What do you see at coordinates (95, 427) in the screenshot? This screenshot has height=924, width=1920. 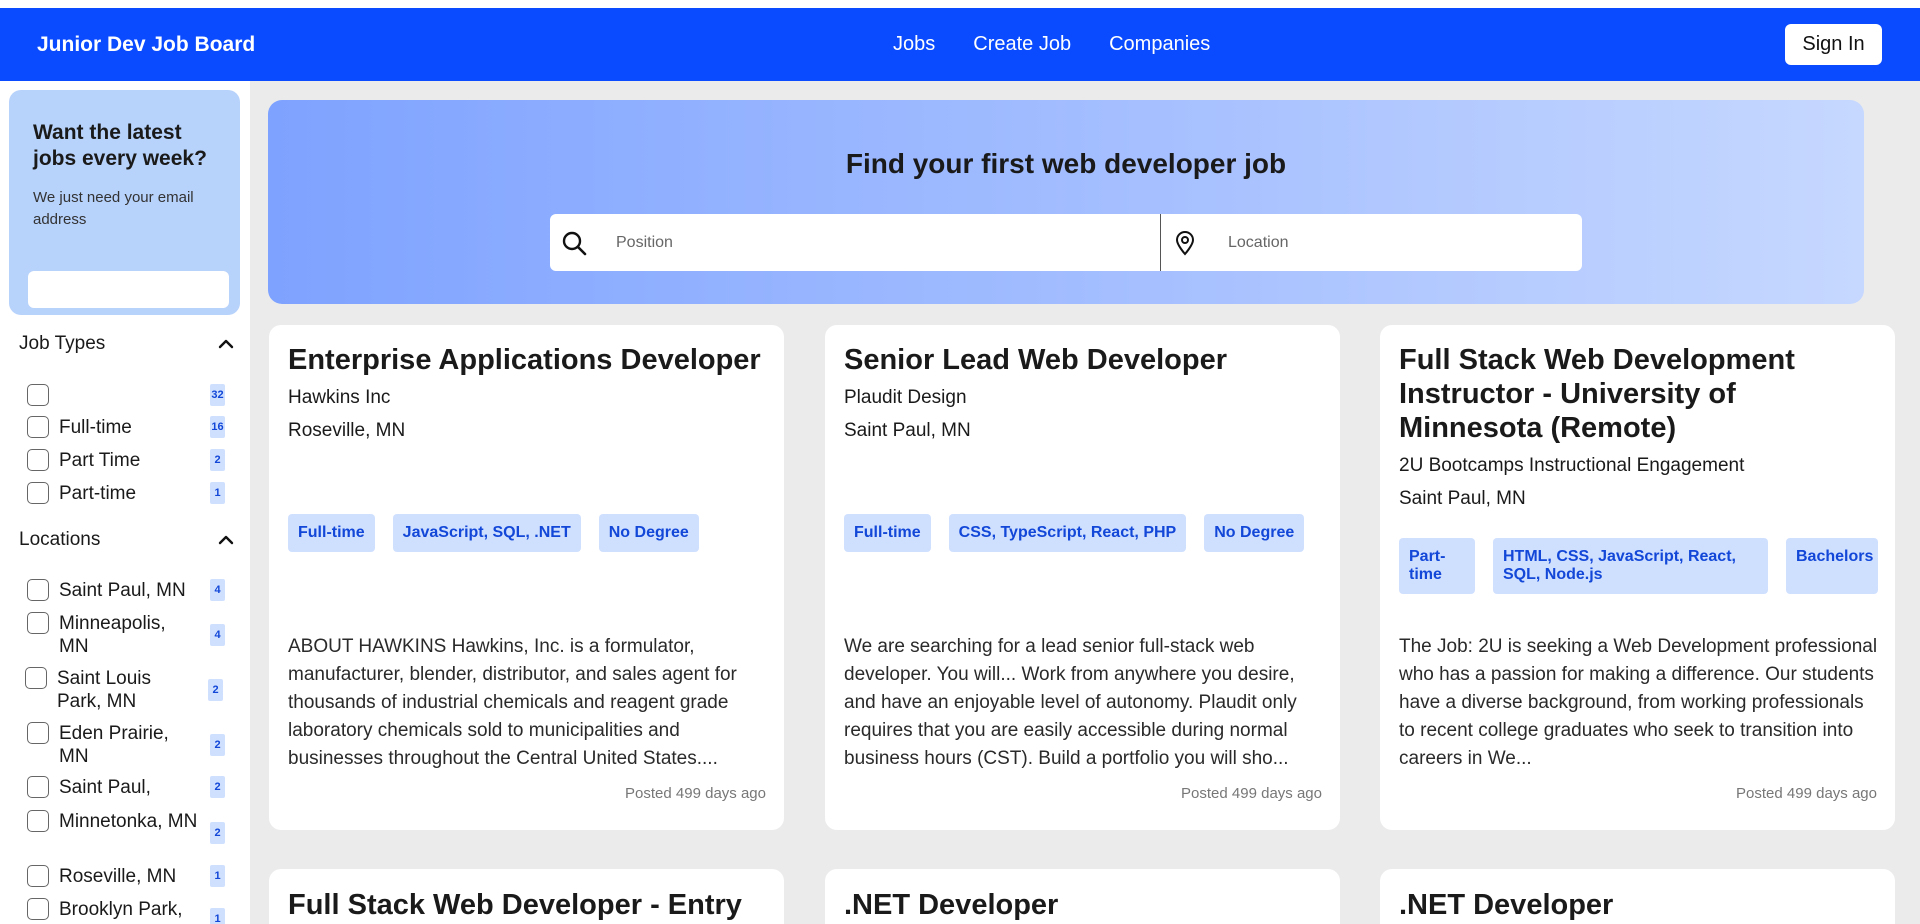 I see `option-label: Full-time` at bounding box center [95, 427].